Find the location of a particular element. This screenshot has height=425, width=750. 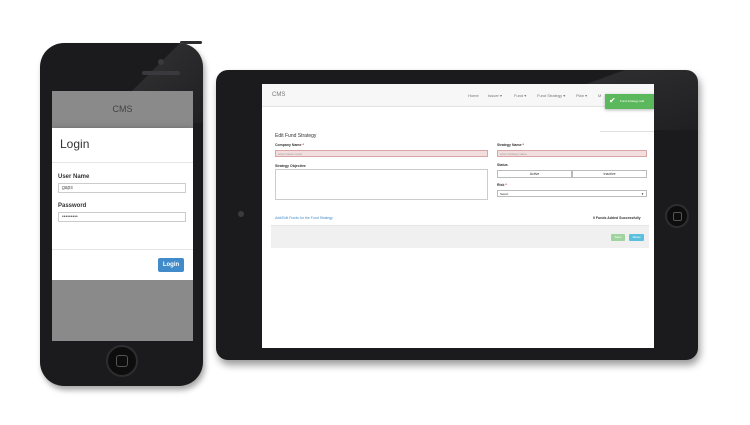

nav-home: Home is located at coordinates (473, 95).